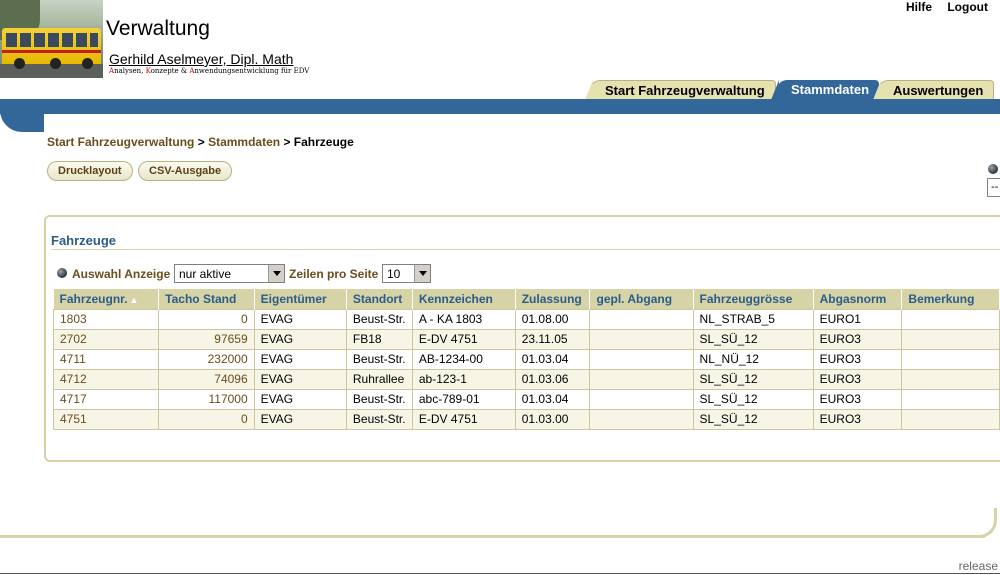 The image size is (1000, 575). Describe the element at coordinates (158, 28) in the screenshot. I see `app-title: Verwaltung` at that location.